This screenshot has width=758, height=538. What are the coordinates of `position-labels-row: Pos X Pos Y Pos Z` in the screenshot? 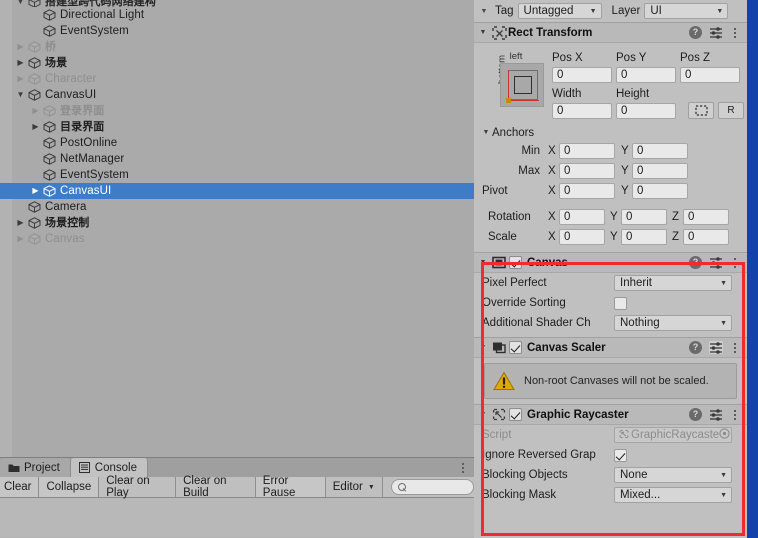 It's located at (649, 57).